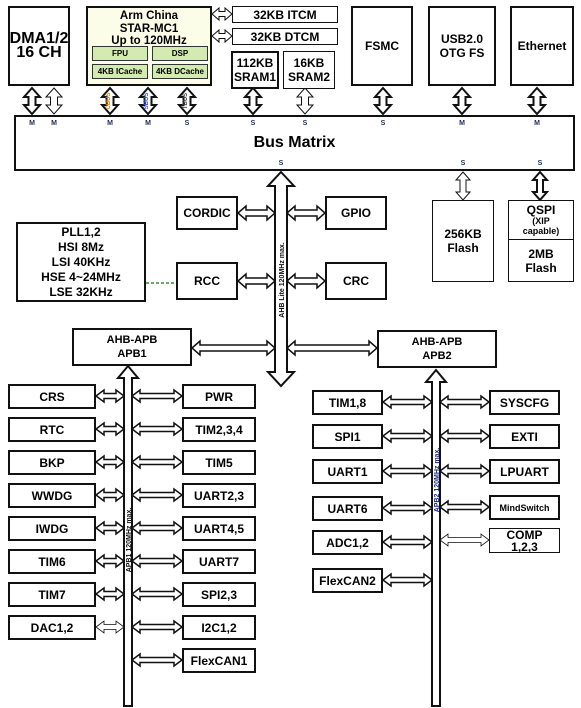 The height and width of the screenshot is (708, 581). What do you see at coordinates (309, 70) in the screenshot?
I see `sram2-block: 16KB SRAM2` at bounding box center [309, 70].